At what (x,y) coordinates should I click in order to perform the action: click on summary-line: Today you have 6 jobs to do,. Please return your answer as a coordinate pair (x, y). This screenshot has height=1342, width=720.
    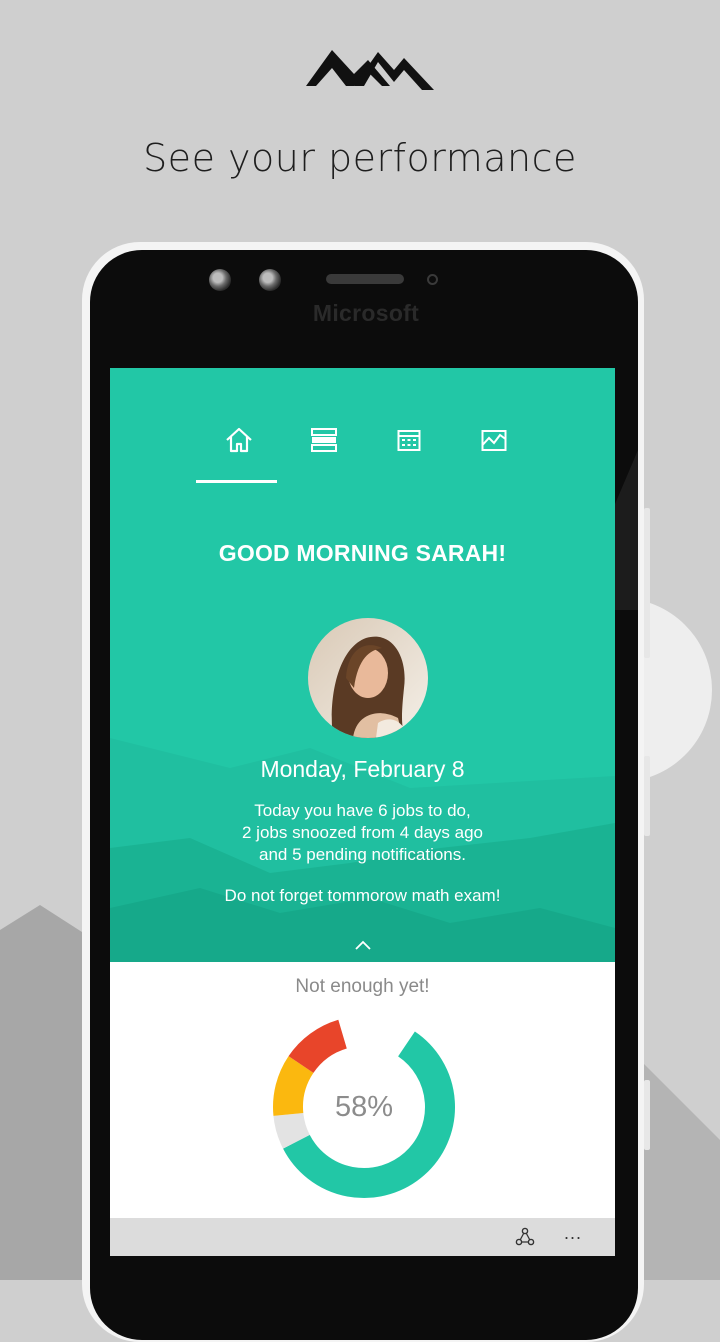
    Looking at the image, I should click on (362, 810).